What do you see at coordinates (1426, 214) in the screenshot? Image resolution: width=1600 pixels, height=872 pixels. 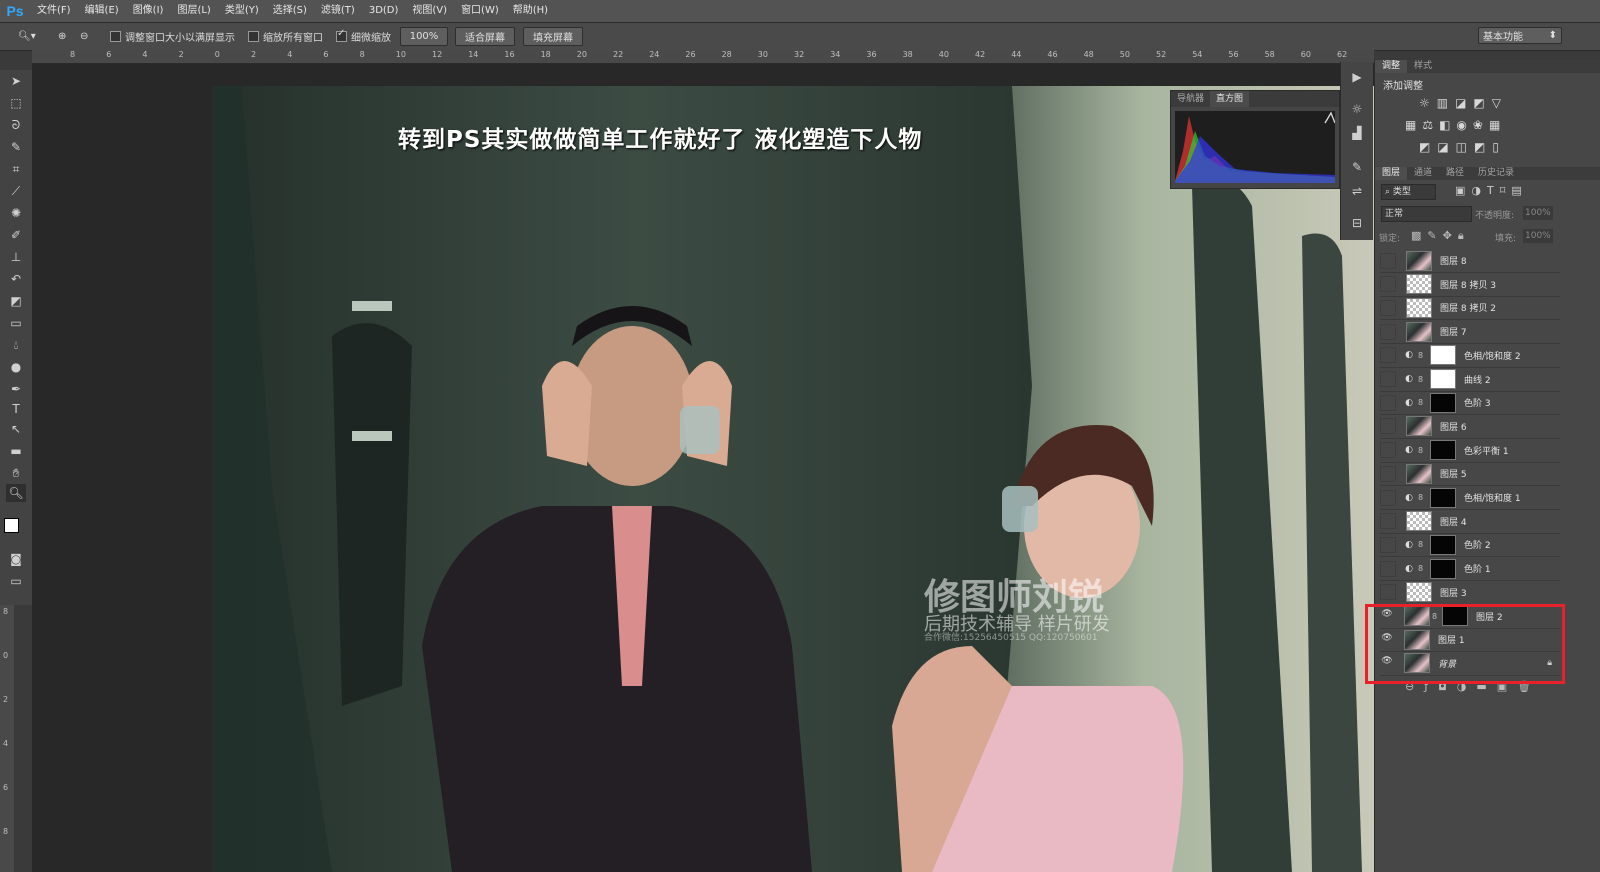 I see `blend-mode-select: 正常` at bounding box center [1426, 214].